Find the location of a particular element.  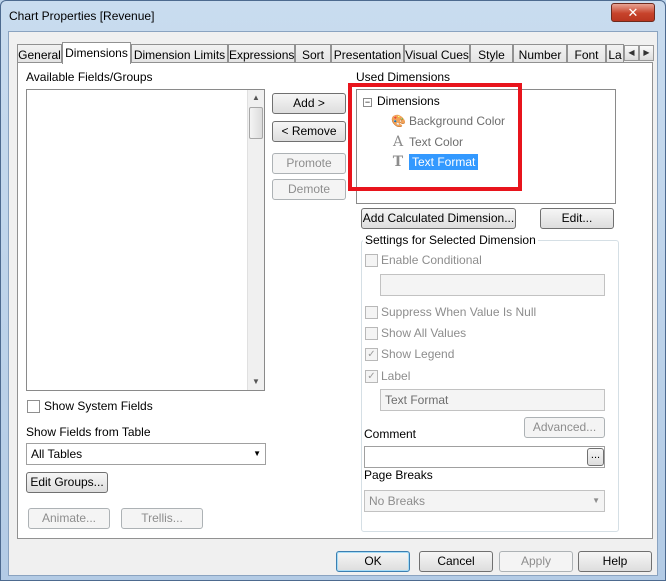

ok-button: OK is located at coordinates (373, 561).